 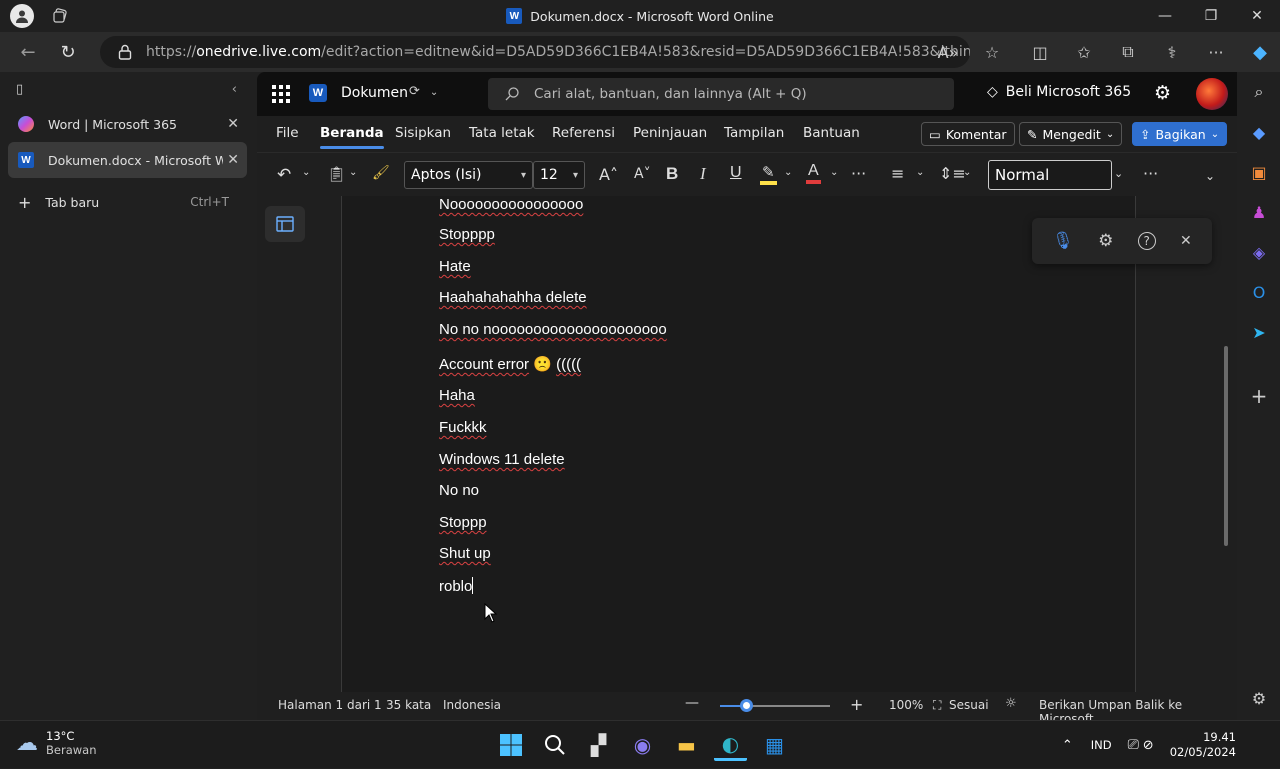 What do you see at coordinates (1186, 241) in the screenshot?
I see `close-dictation-icon: ✕` at bounding box center [1186, 241].